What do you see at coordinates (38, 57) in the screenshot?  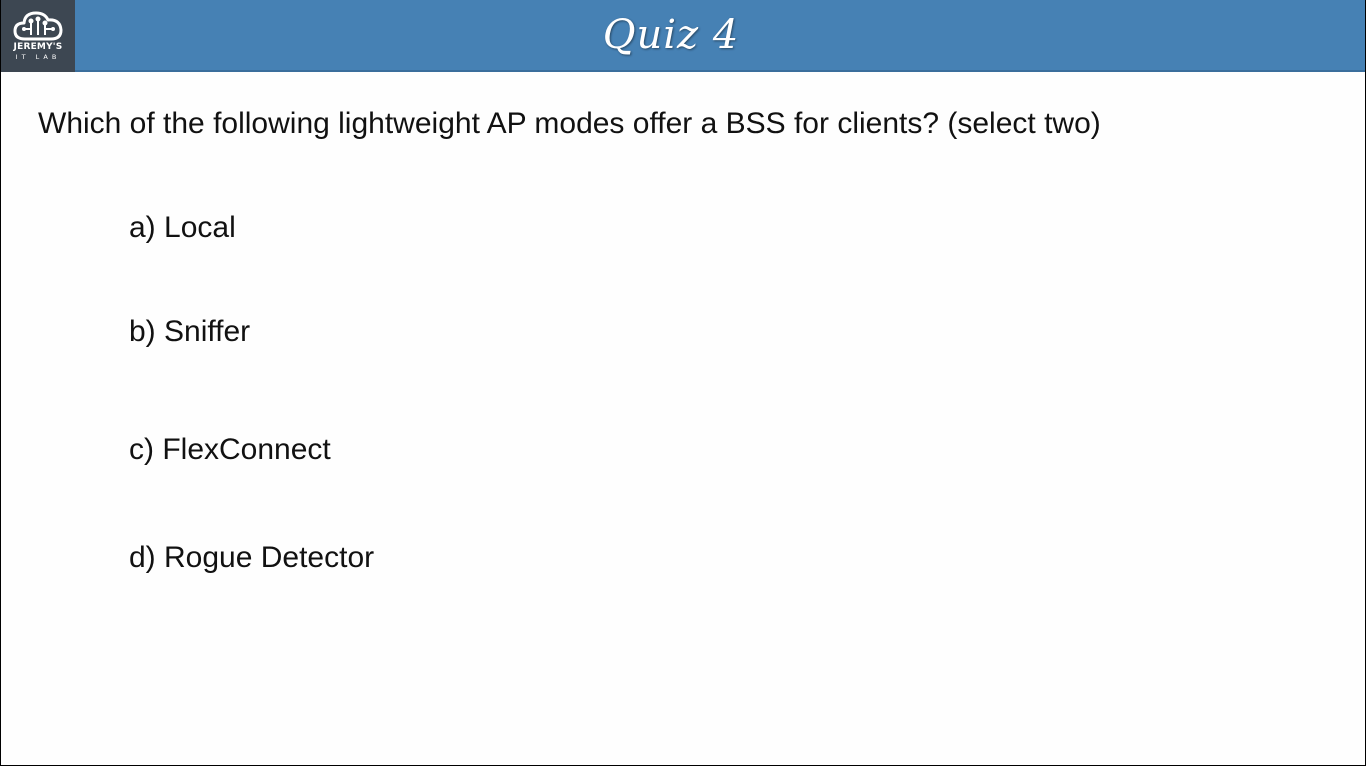 I see `logo-subtext: IT LAB` at bounding box center [38, 57].